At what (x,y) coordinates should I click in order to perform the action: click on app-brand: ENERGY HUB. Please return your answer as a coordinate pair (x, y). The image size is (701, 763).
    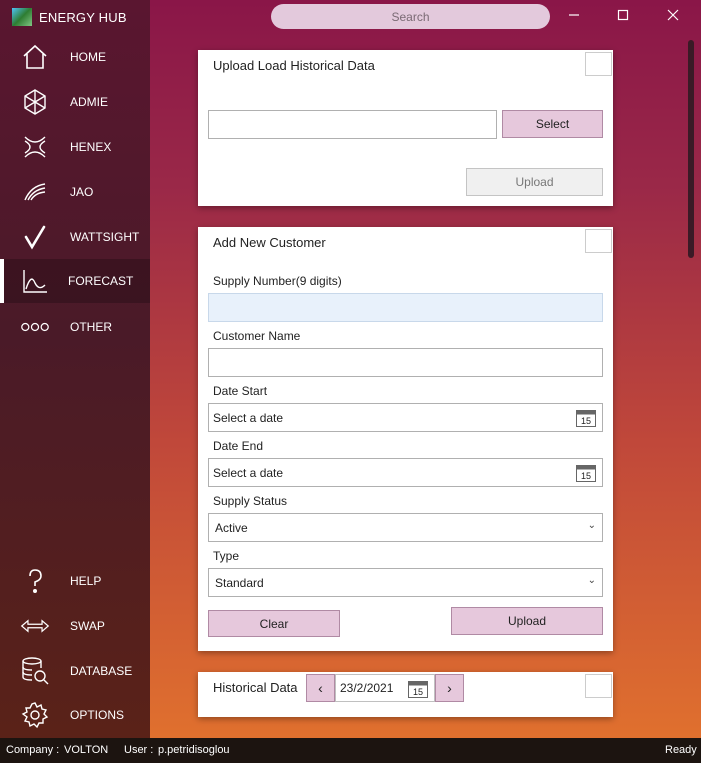
    Looking at the image, I should click on (69, 17).